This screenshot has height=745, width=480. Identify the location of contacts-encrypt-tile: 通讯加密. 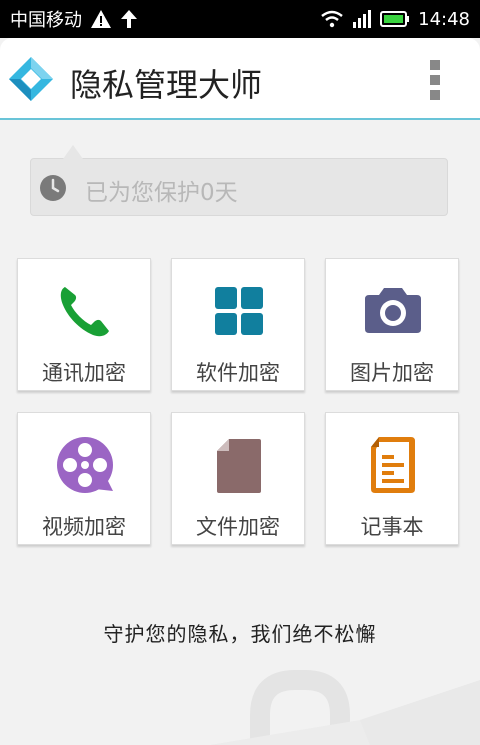
(84, 324).